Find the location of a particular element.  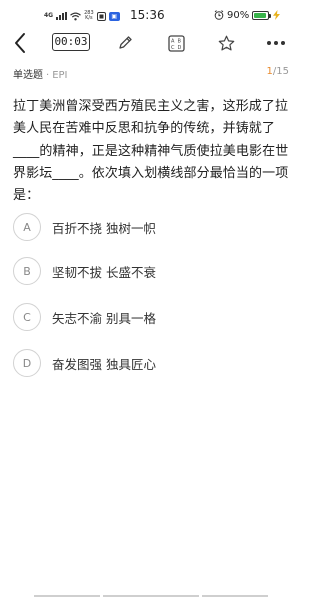

answer-card-button: A B C D is located at coordinates (176, 43).